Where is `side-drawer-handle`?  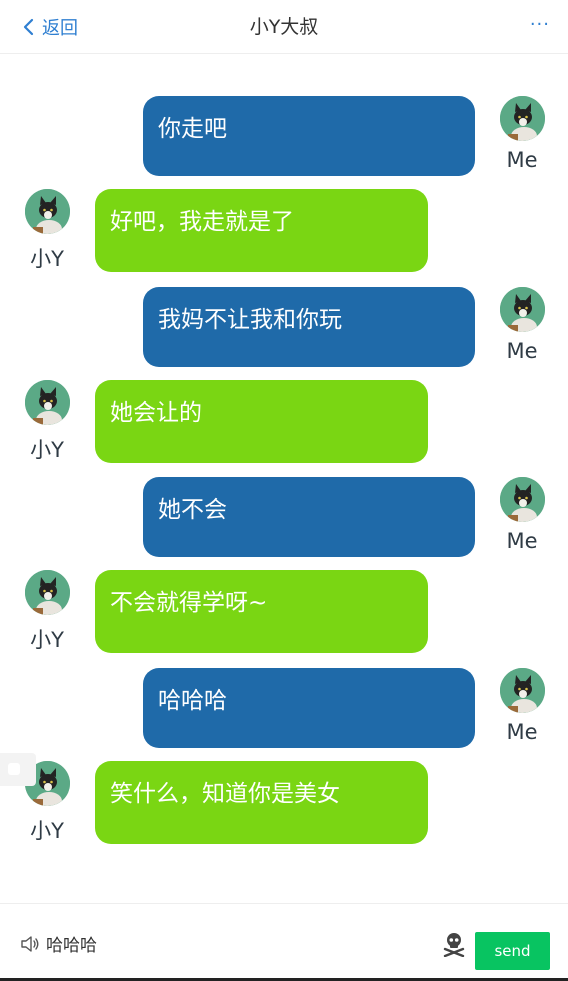
side-drawer-handle is located at coordinates (18, 769).